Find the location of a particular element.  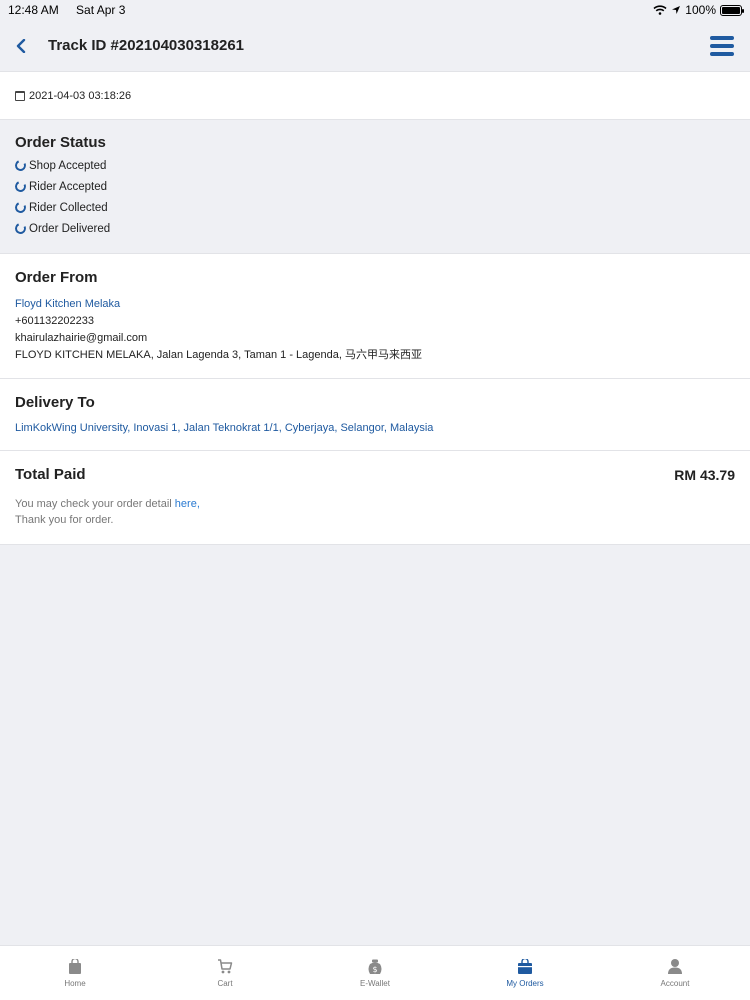

note-text: You may check your order detail is located at coordinates (95, 504).